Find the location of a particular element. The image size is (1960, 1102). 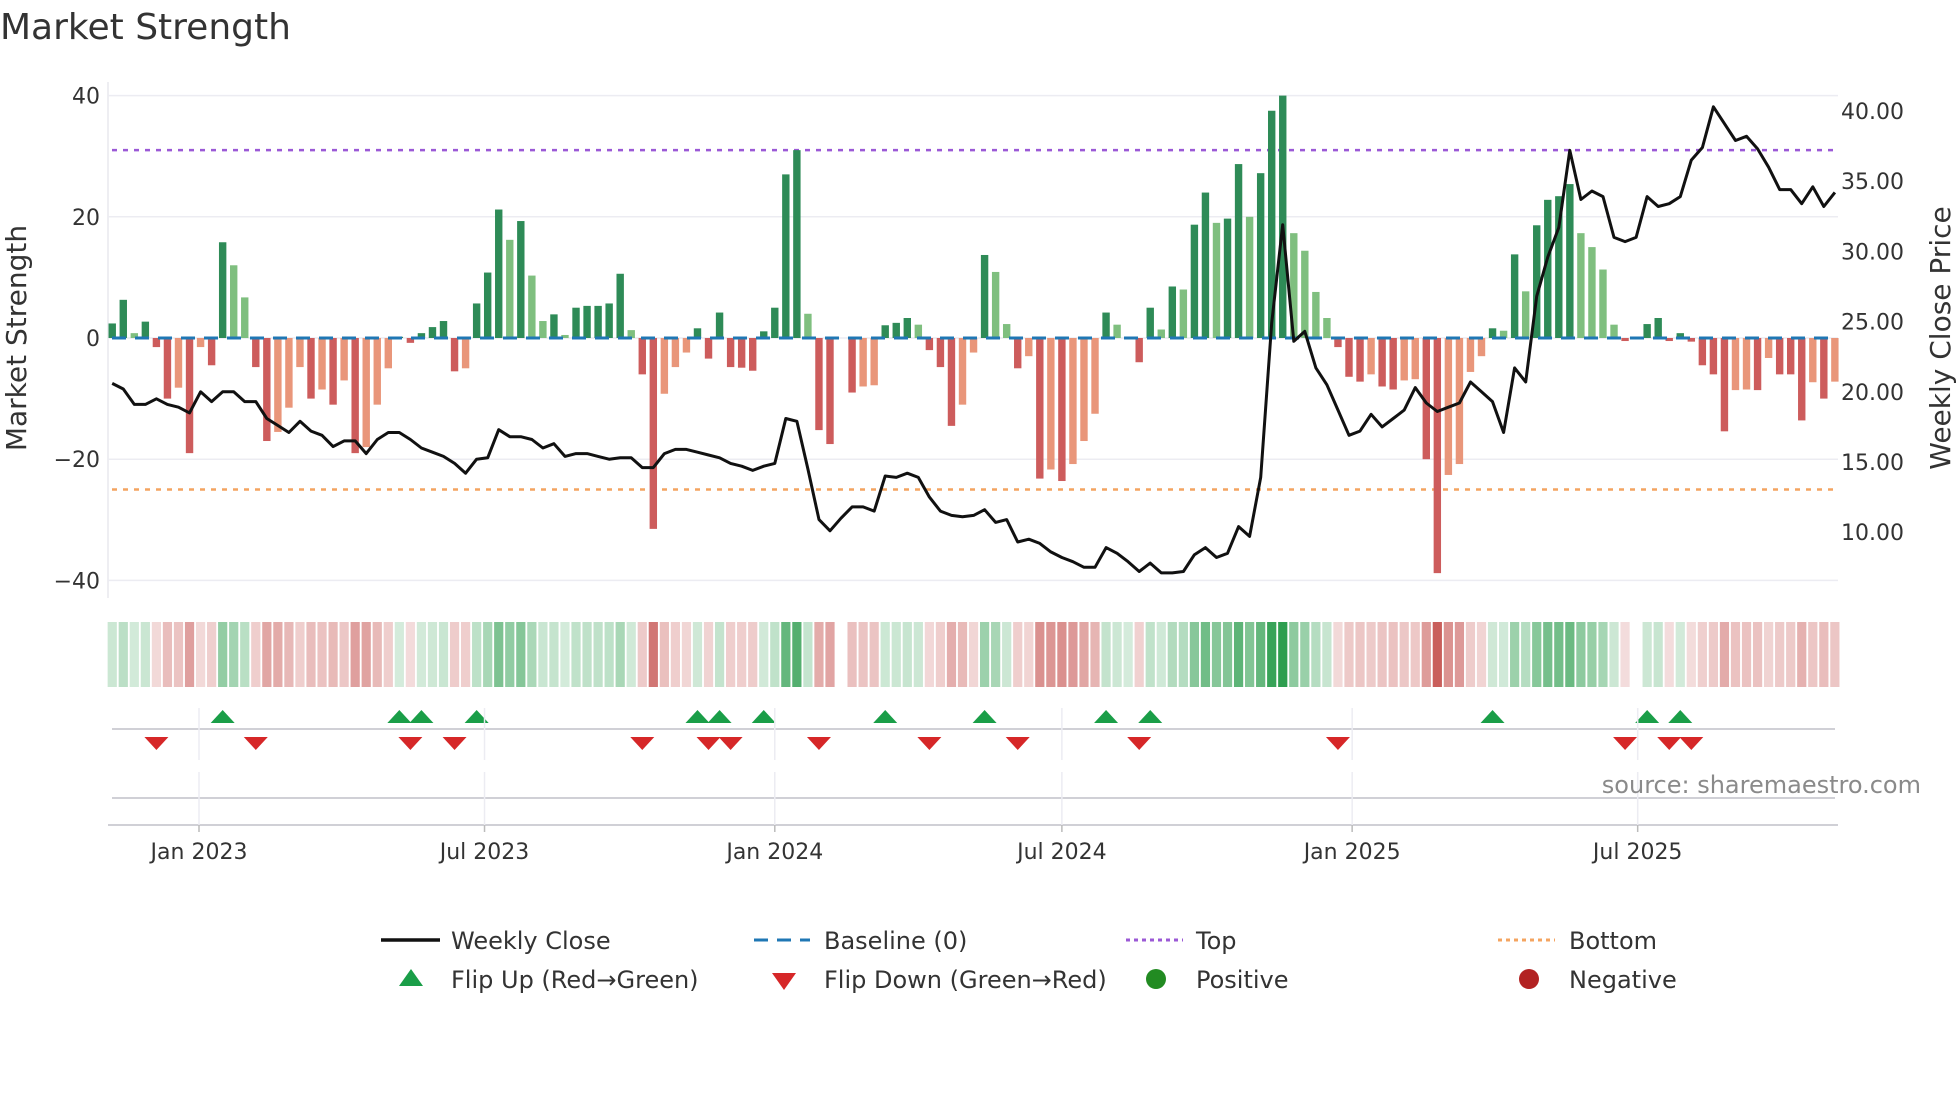

y2-tick-label: 40.00 is located at coordinates (1872, 112).